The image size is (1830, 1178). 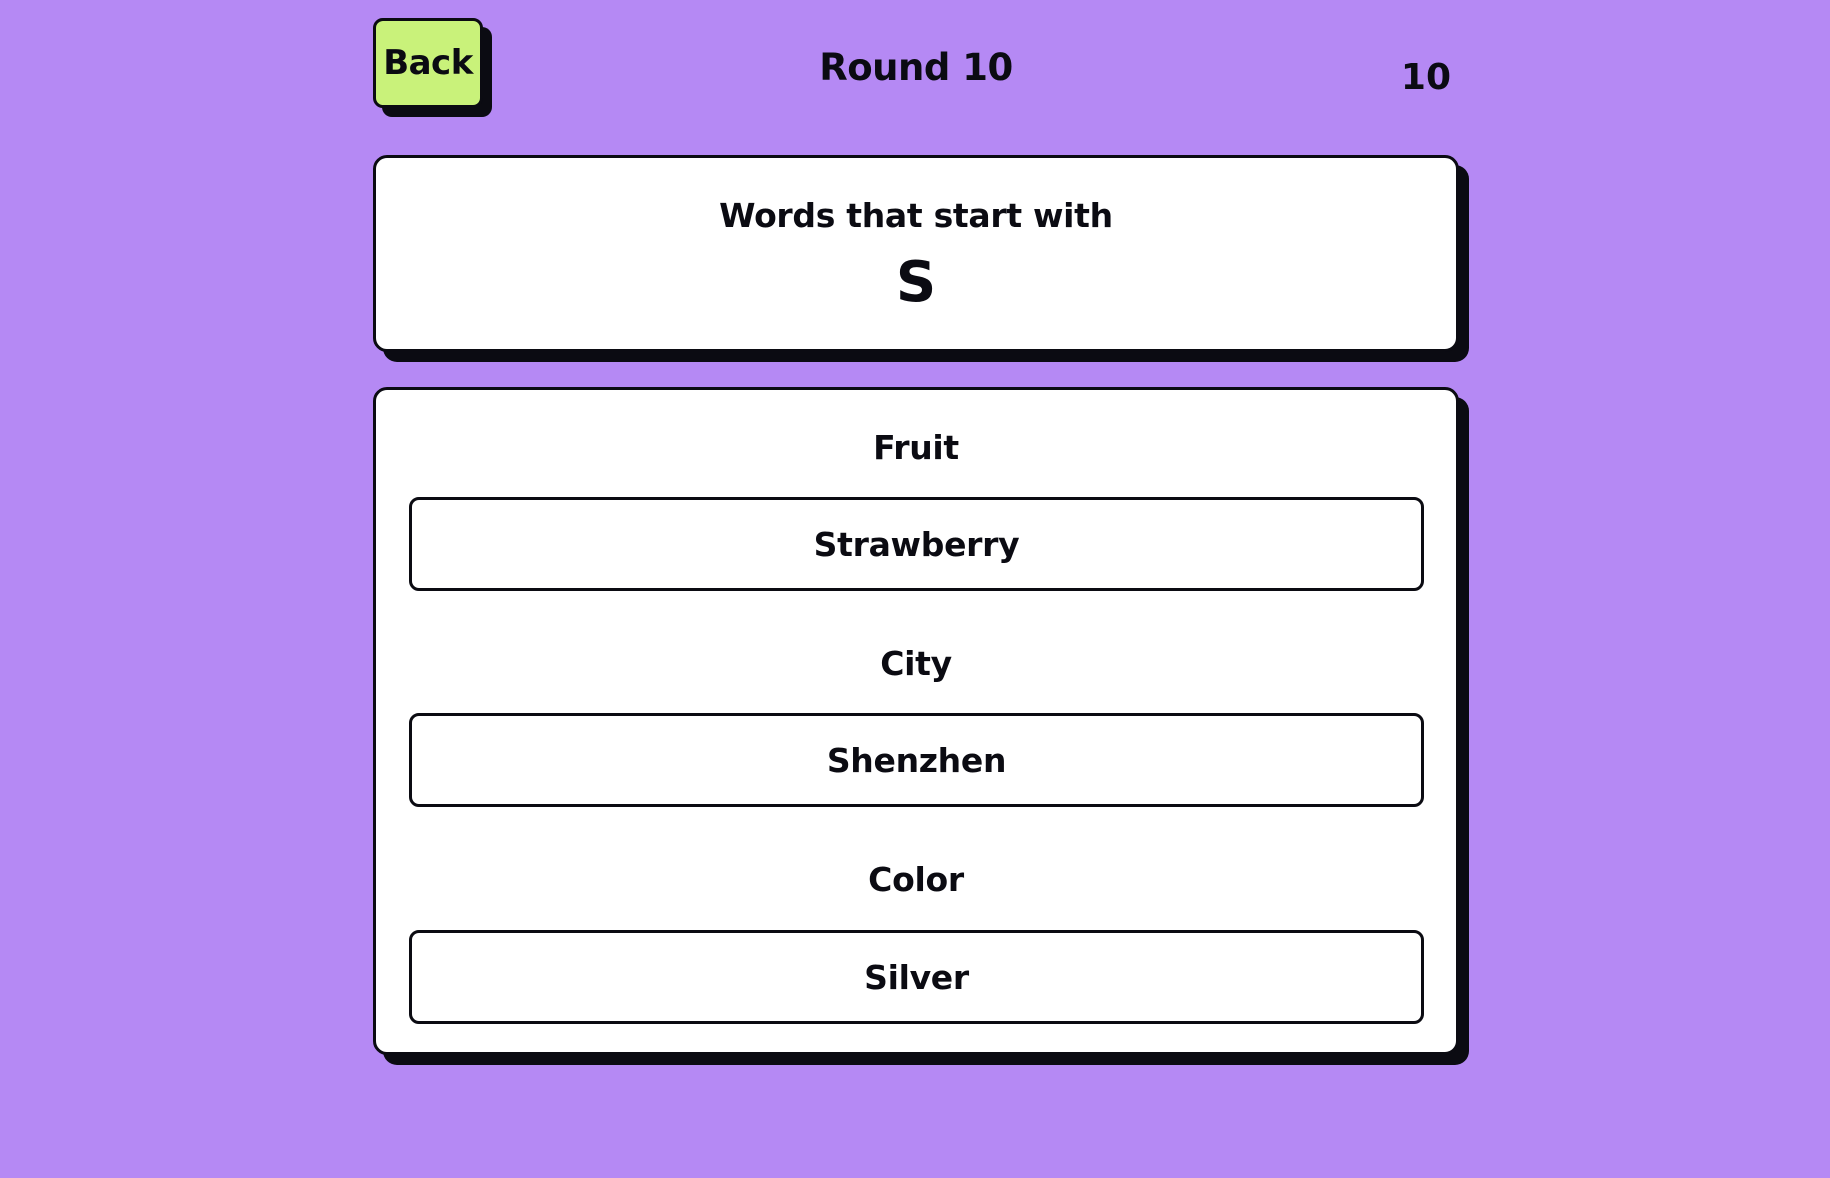 I want to click on prompt-text: Words that start with, so click(x=916, y=215).